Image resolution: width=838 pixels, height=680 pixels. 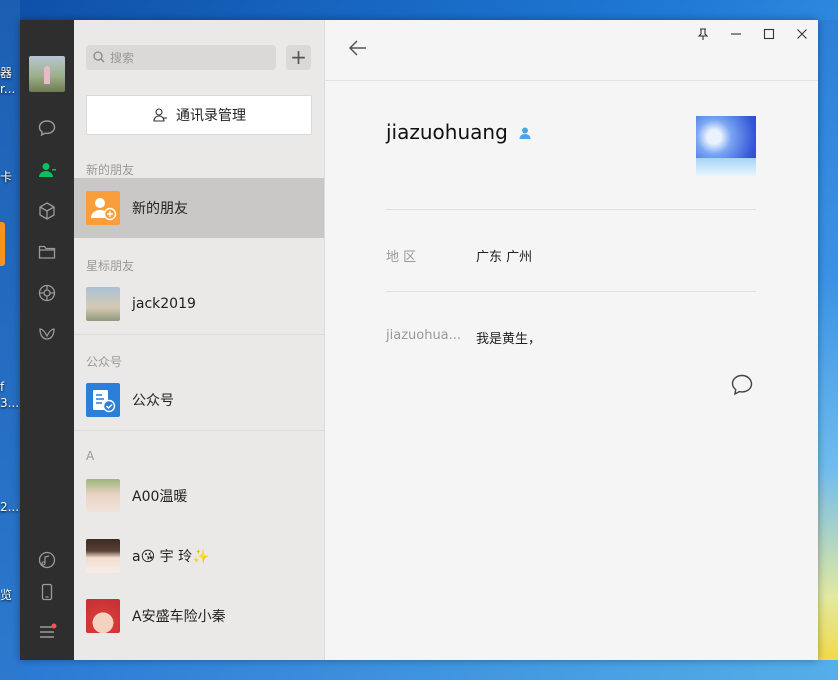 I want to click on music-icon, so click(x=47, y=560).